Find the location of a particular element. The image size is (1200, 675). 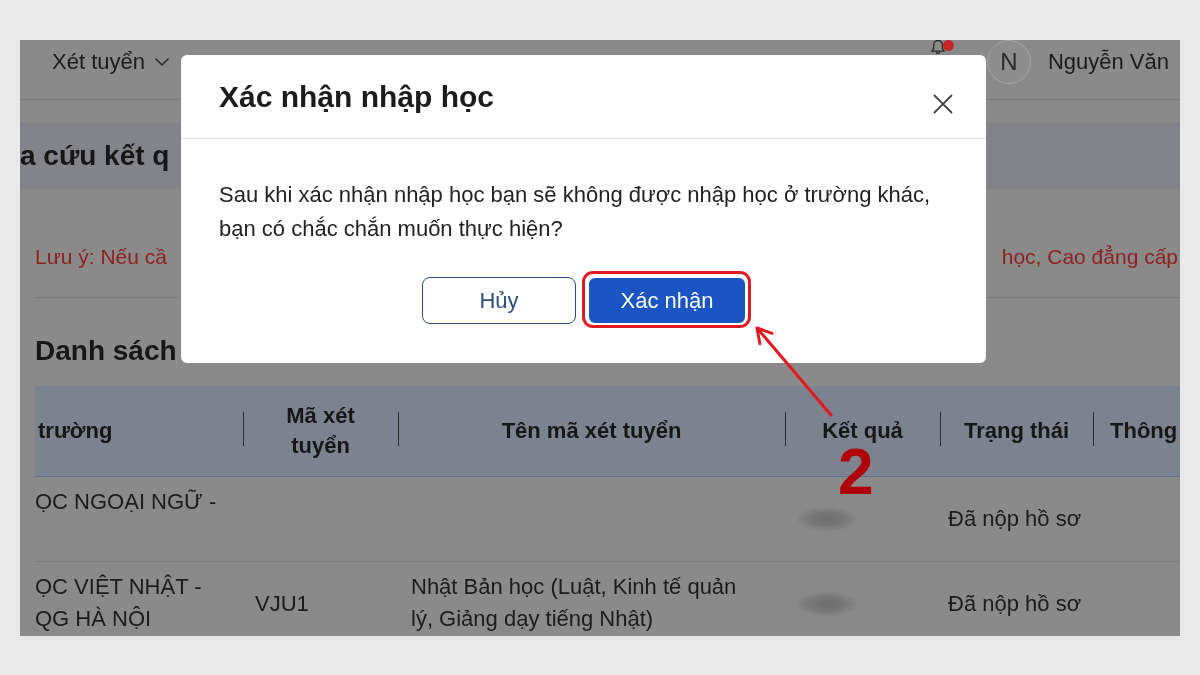

cancel-button: Hủy is located at coordinates (499, 300).